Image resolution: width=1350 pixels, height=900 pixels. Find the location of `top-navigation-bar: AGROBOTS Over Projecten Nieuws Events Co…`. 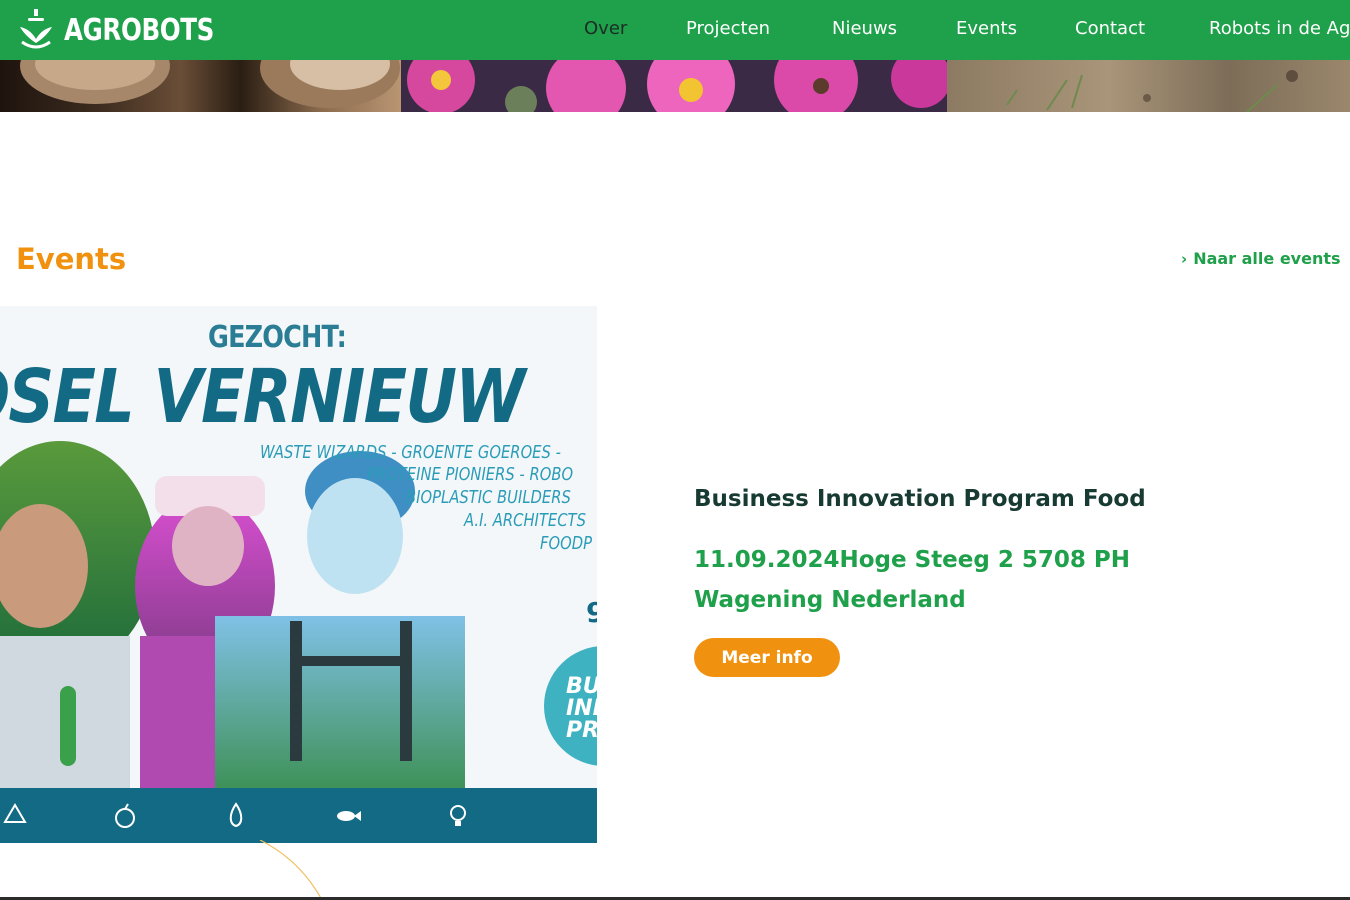

top-navigation-bar: AGROBOTS Over Projecten Nieuws Events Co… is located at coordinates (675, 30).